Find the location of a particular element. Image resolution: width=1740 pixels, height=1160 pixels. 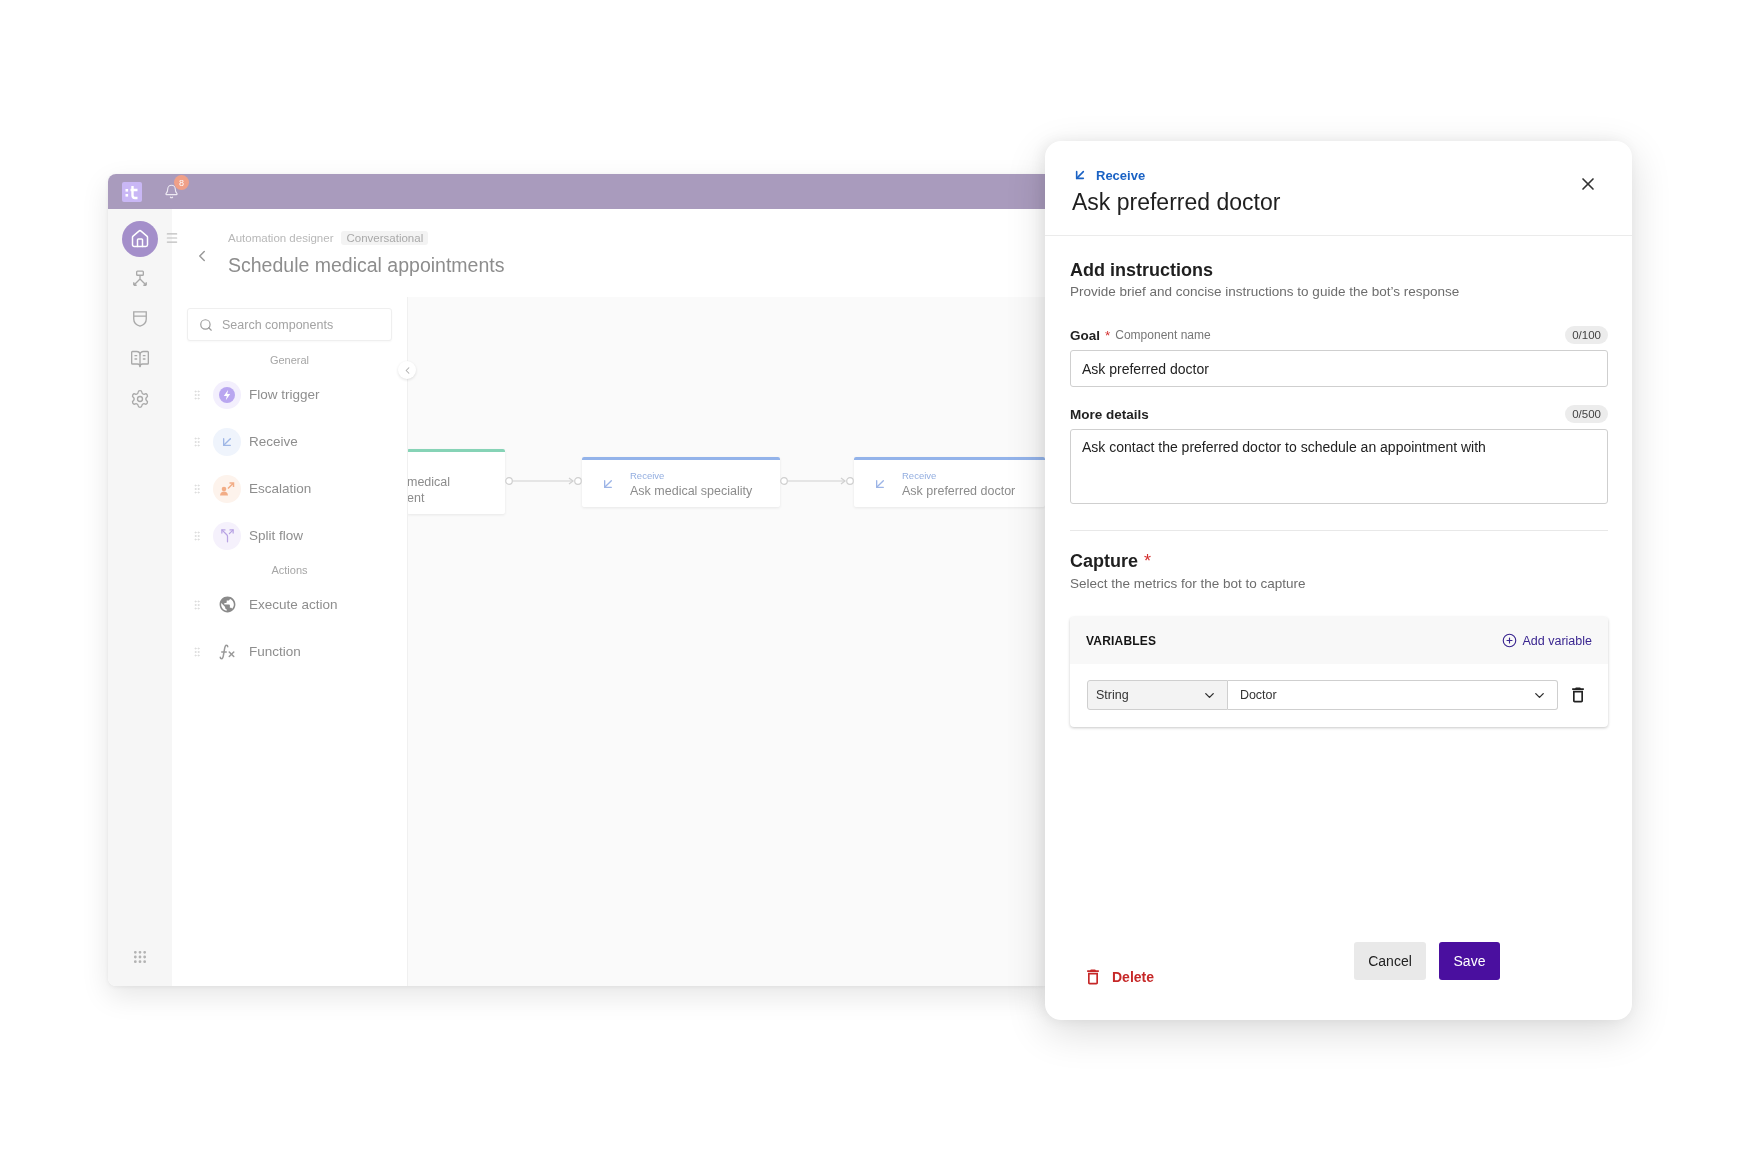

card-title: VARIABLES is located at coordinates (1121, 640).